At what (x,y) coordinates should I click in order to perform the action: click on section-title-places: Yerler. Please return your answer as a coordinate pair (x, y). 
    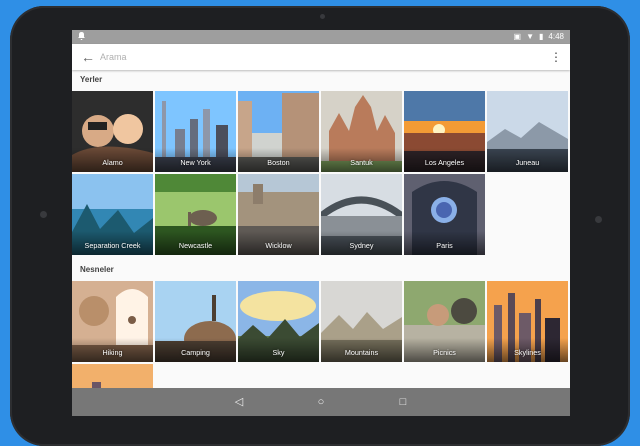
    Looking at the image, I should click on (91, 79).